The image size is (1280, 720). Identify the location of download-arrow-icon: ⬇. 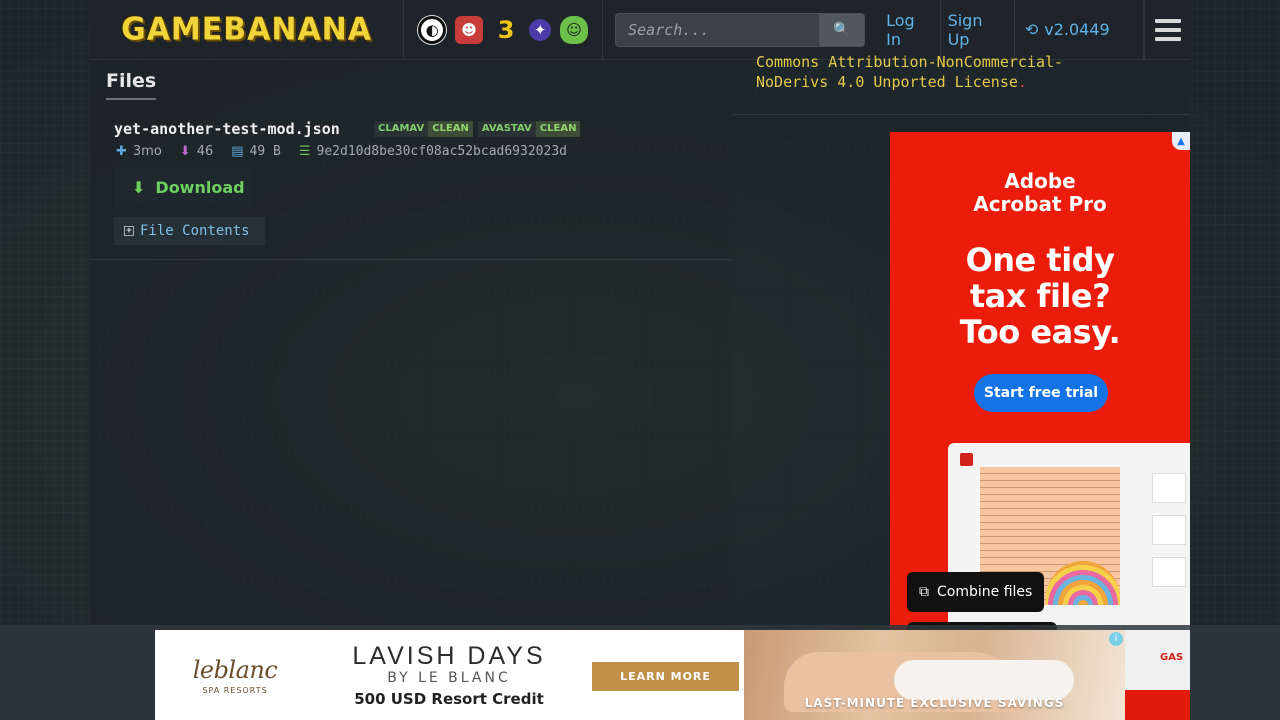
(139, 187).